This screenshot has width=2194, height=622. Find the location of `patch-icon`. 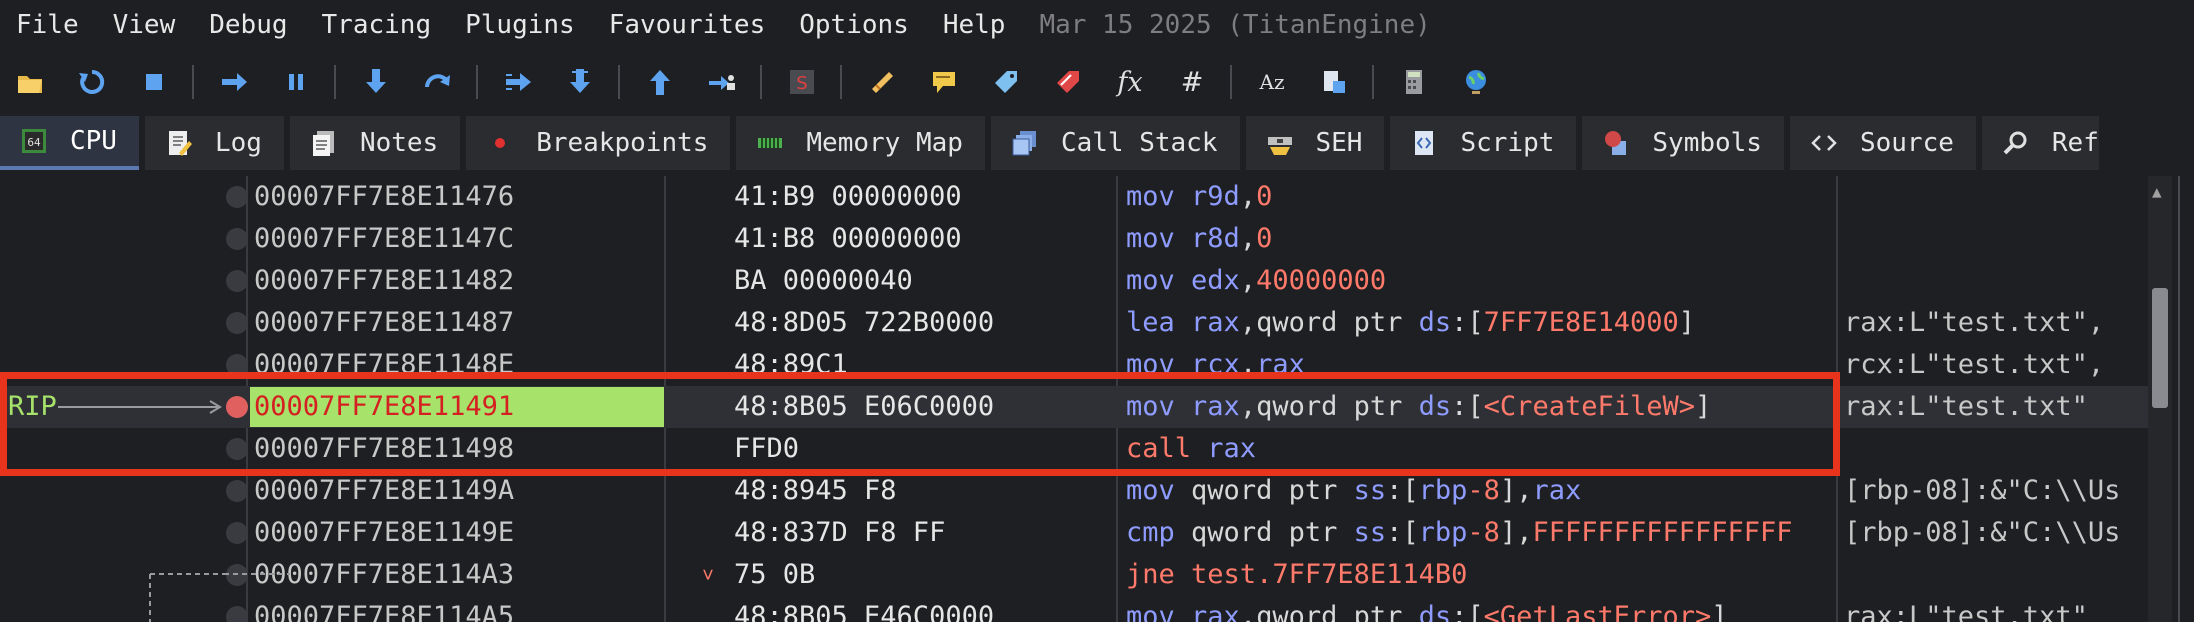

patch-icon is located at coordinates (882, 82).